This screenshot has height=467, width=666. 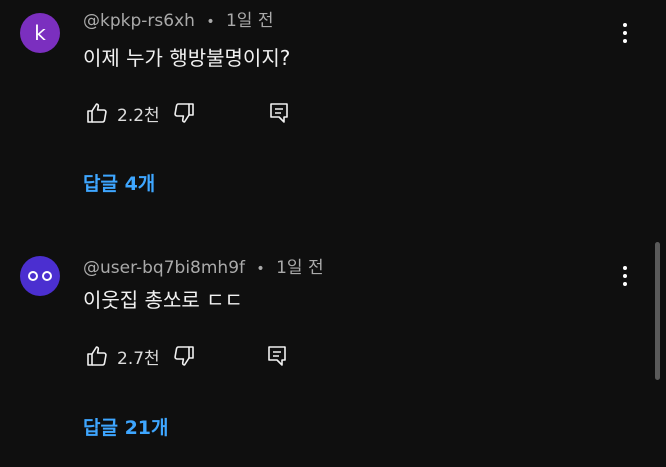 What do you see at coordinates (138, 115) in the screenshot?
I see `like-count: 2.2천` at bounding box center [138, 115].